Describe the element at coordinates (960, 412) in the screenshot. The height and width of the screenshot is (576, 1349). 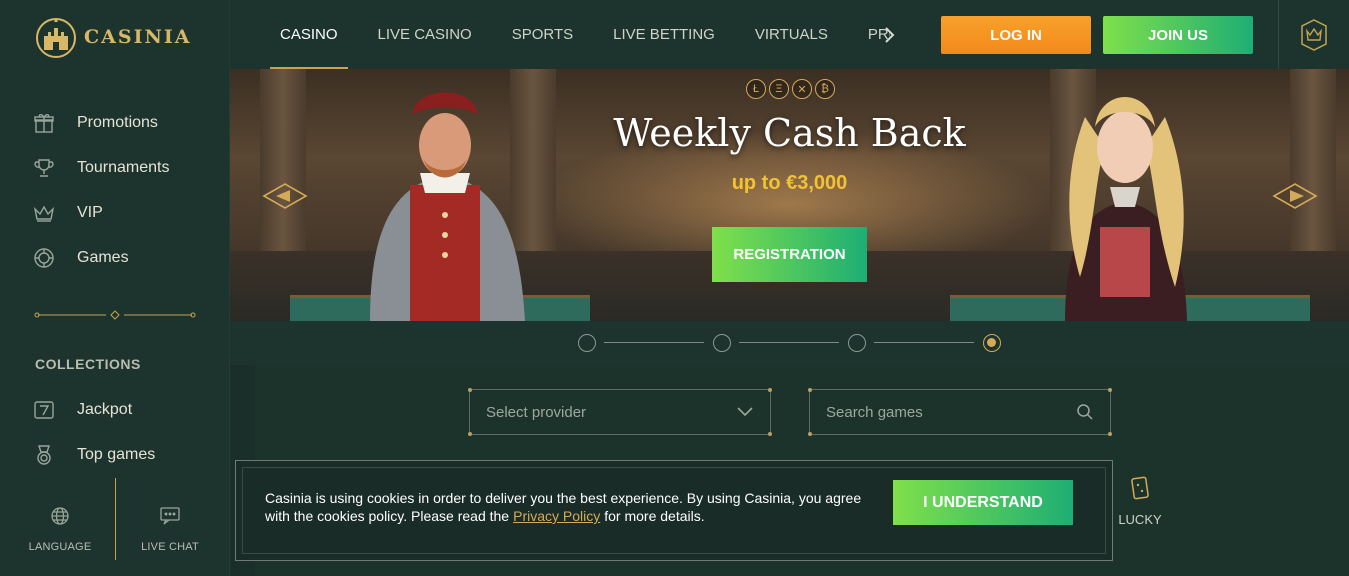
I see `search-input: Search games` at that location.